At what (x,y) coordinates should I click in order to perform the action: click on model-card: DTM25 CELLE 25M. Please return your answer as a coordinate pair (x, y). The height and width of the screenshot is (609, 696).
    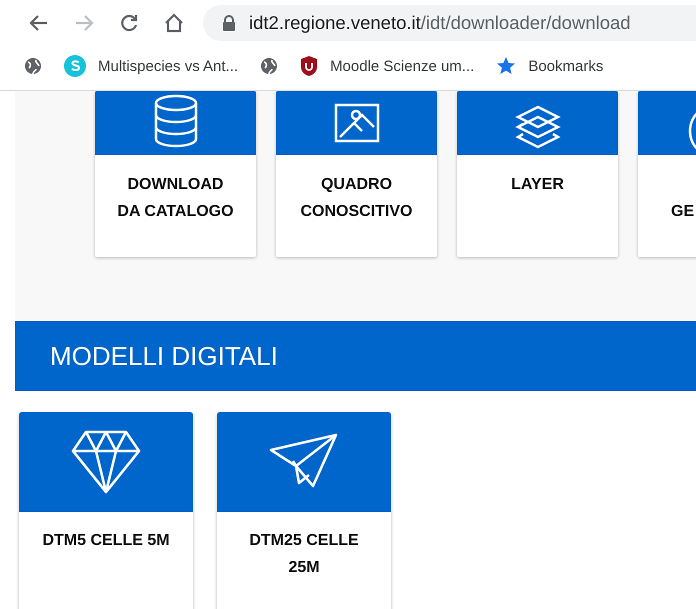
    Looking at the image, I should click on (304, 510).